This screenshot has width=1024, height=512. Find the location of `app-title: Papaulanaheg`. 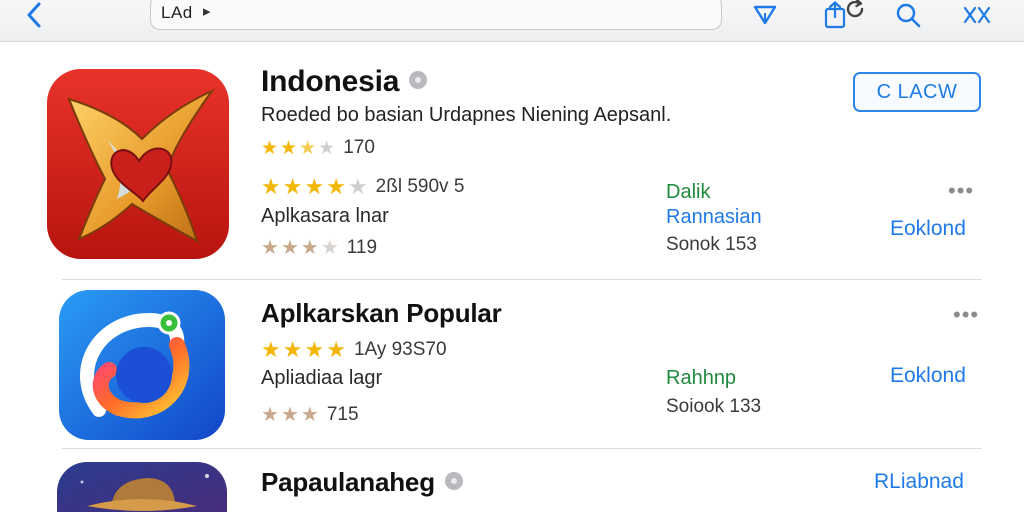

app-title: Papaulanaheg is located at coordinates (362, 482).